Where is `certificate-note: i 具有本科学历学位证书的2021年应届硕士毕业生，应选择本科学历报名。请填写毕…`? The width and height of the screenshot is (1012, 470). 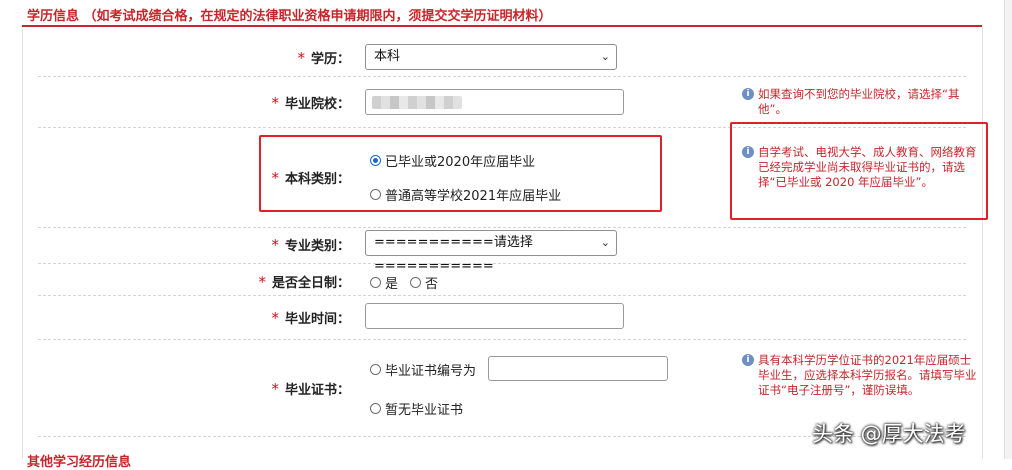 certificate-note: i 具有本科学历学位证书的2021年应届硕士毕业生，应选择本科学历报名。请填写毕… is located at coordinates (861, 375).